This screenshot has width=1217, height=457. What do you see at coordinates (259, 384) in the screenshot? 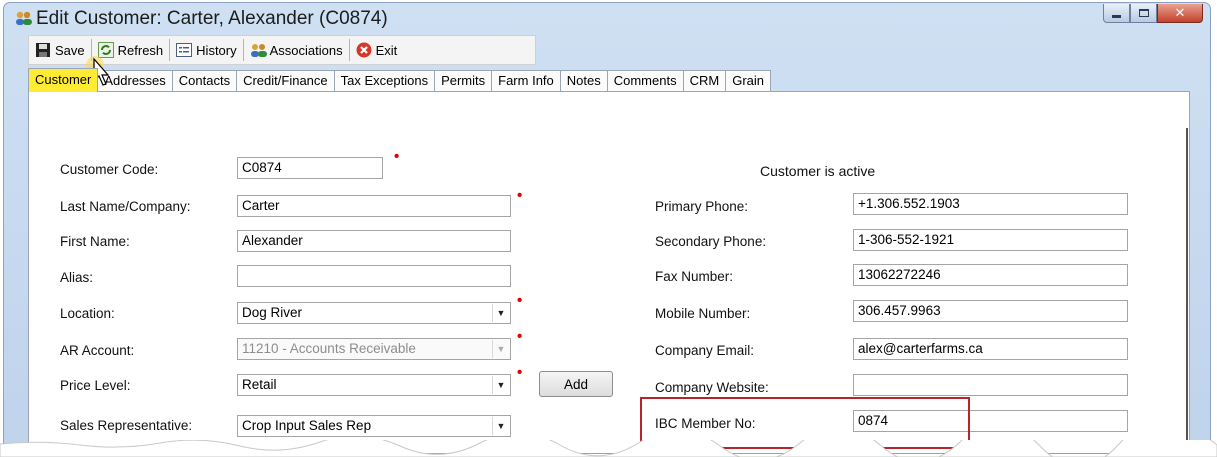
I see `price-level-value: Retail` at bounding box center [259, 384].